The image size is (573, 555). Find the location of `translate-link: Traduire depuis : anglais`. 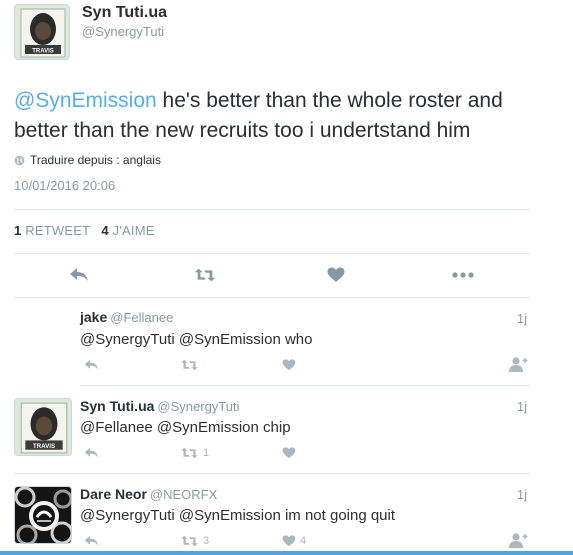

translate-link: Traduire depuis : anglais is located at coordinates (87, 160).